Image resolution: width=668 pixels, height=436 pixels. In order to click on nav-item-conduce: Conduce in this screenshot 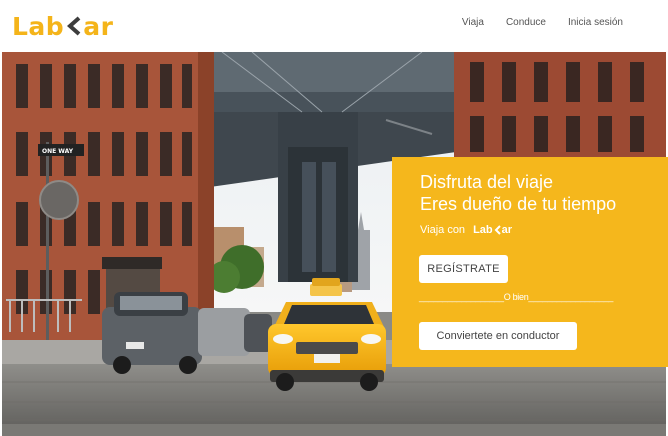, I will do `click(526, 22)`.